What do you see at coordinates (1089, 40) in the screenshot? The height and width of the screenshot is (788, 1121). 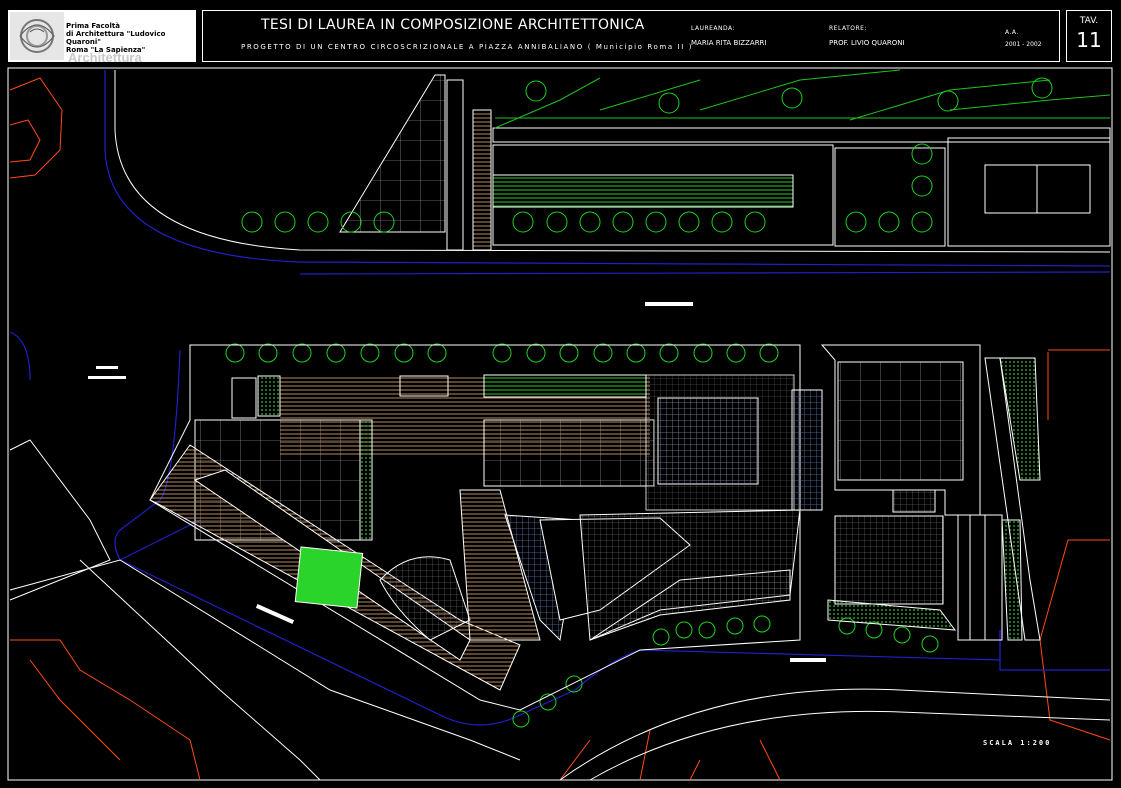 I see `tav-number: 11` at bounding box center [1089, 40].